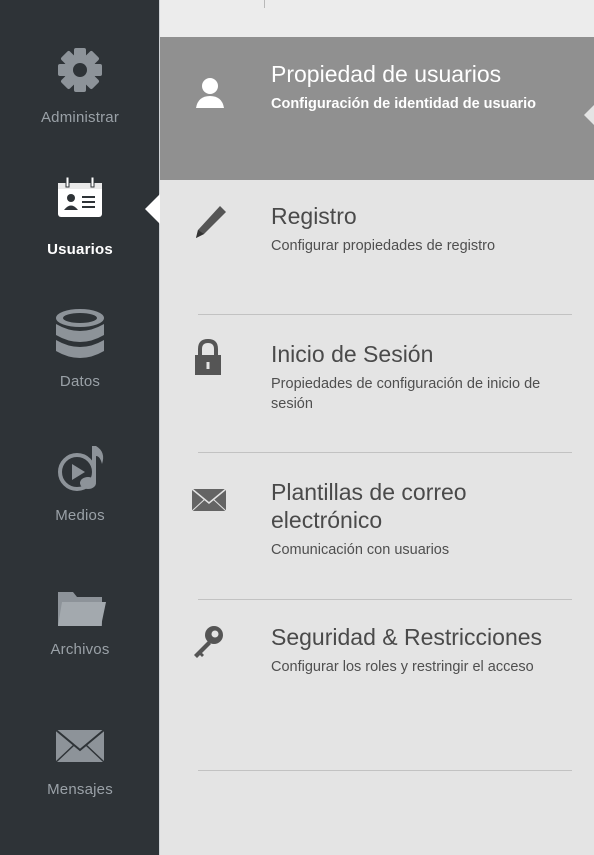 Image resolution: width=594 pixels, height=855 pixels. Describe the element at coordinates (360, 550) in the screenshot. I see `menu-item-description: Comunicación con usuarios` at that location.